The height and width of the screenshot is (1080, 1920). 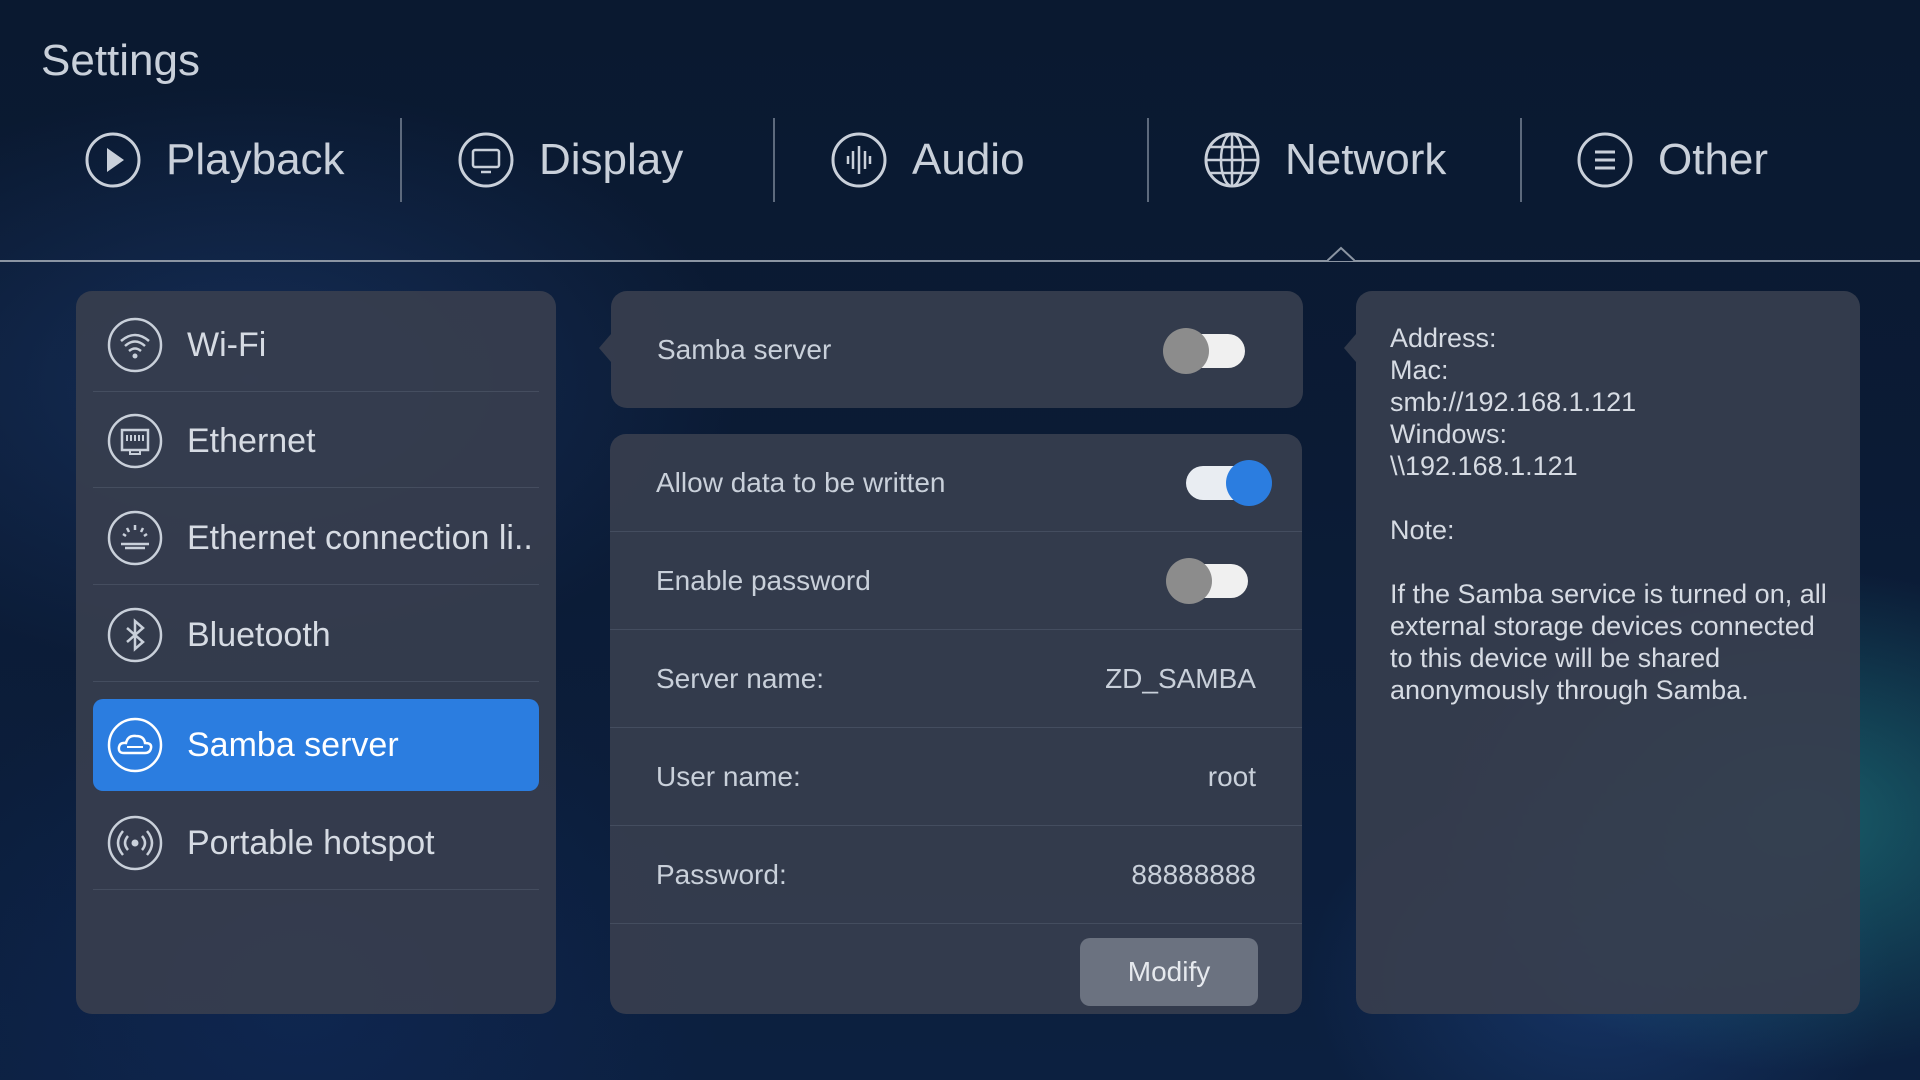 What do you see at coordinates (311, 842) in the screenshot?
I see `sidebar-item-label: Portable hotspot` at bounding box center [311, 842].